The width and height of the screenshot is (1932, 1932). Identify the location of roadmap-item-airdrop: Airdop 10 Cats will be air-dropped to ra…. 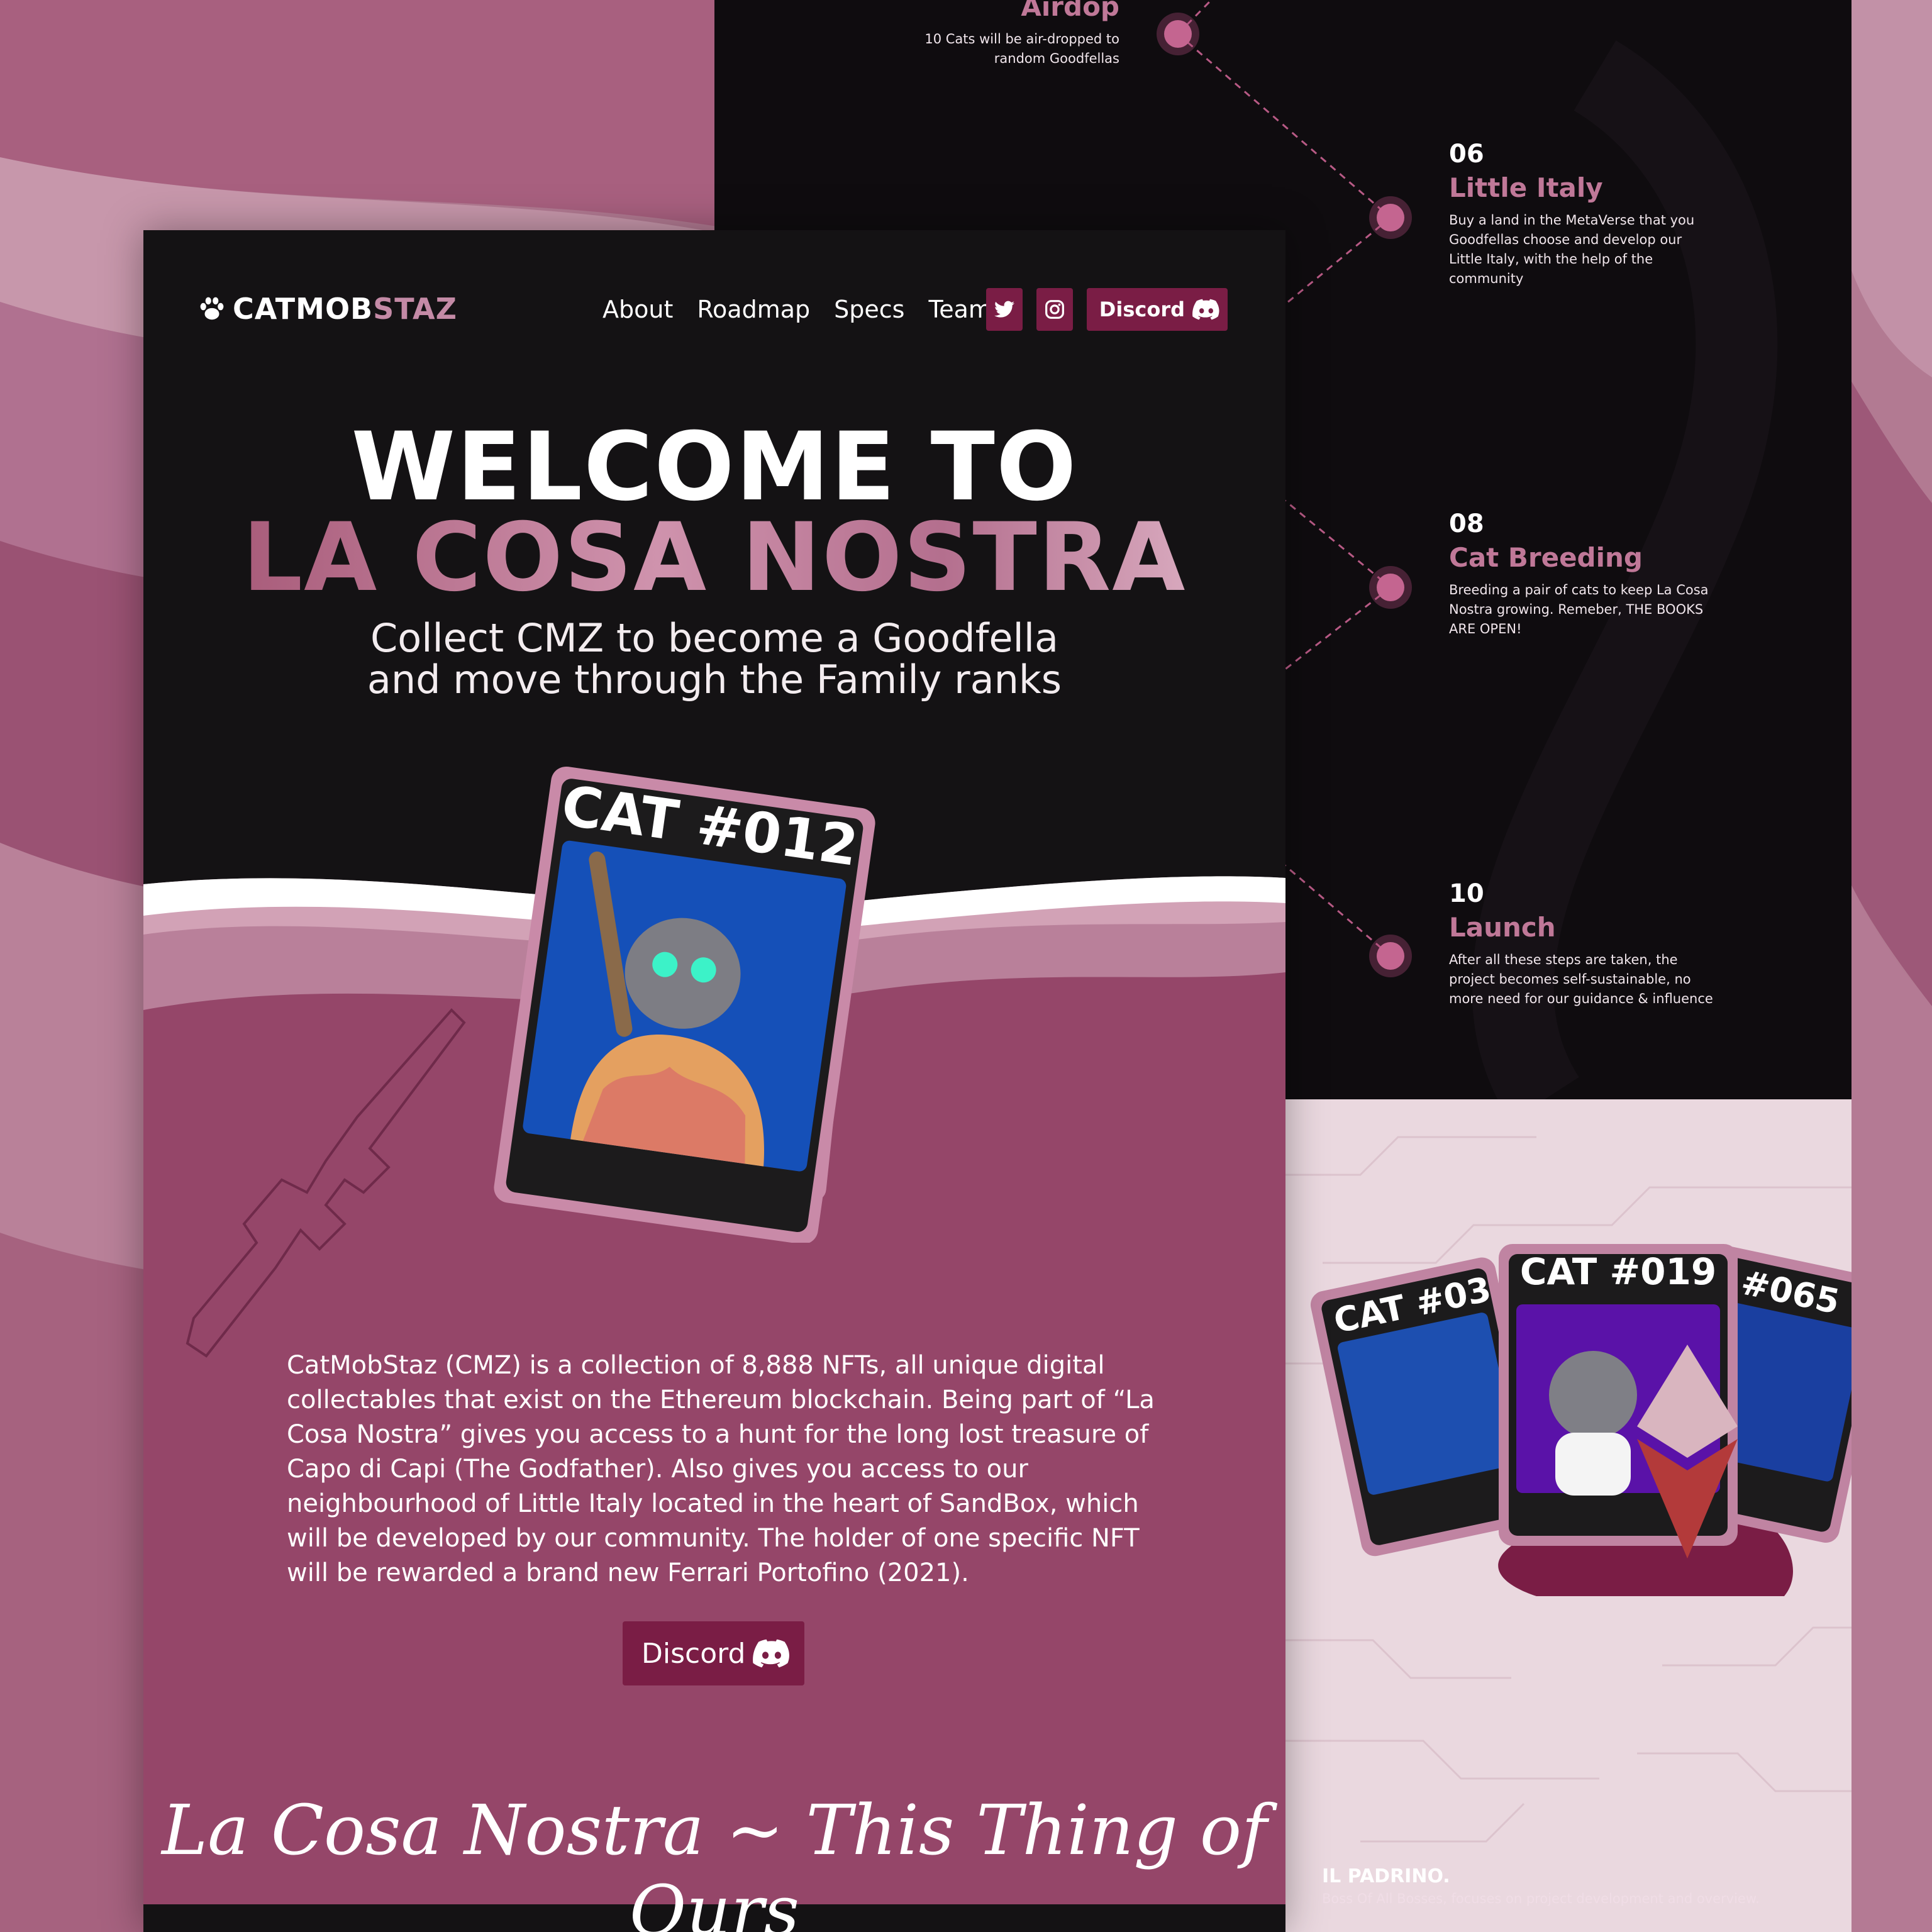
(1012, 34).